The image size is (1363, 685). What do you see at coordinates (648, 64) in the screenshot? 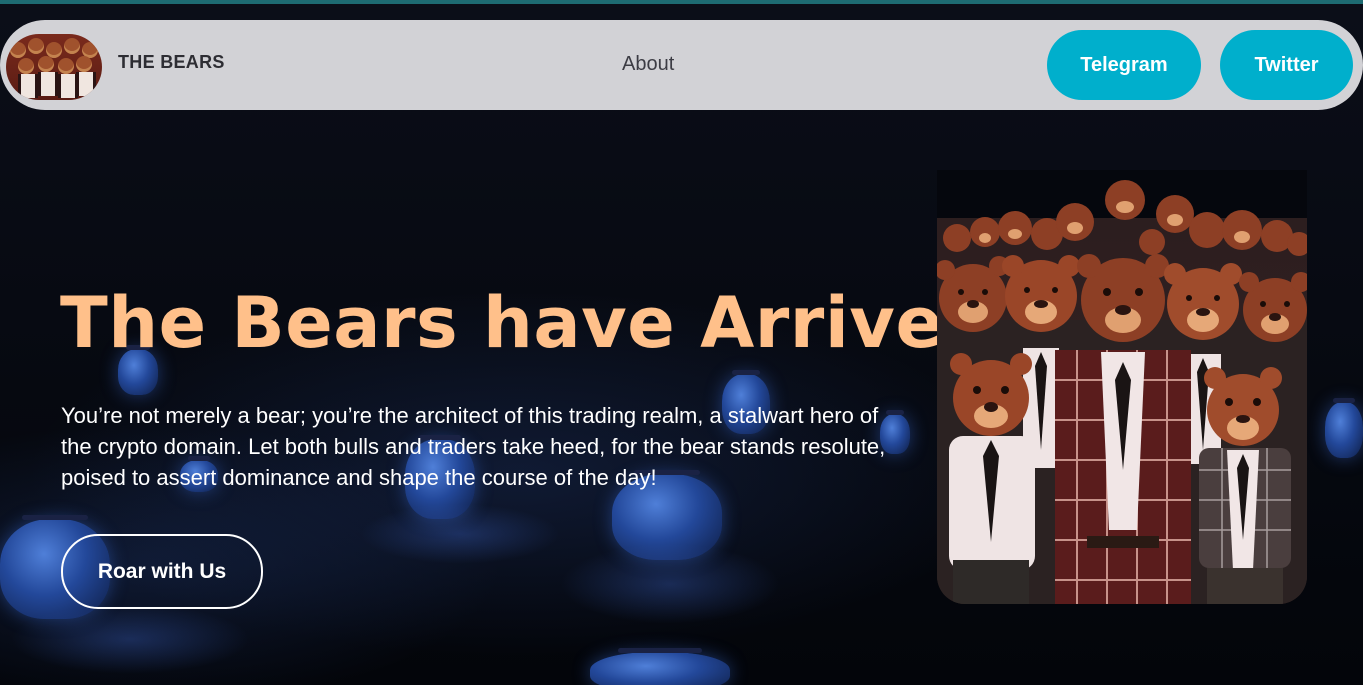
I see `nav-link-about: About` at bounding box center [648, 64].